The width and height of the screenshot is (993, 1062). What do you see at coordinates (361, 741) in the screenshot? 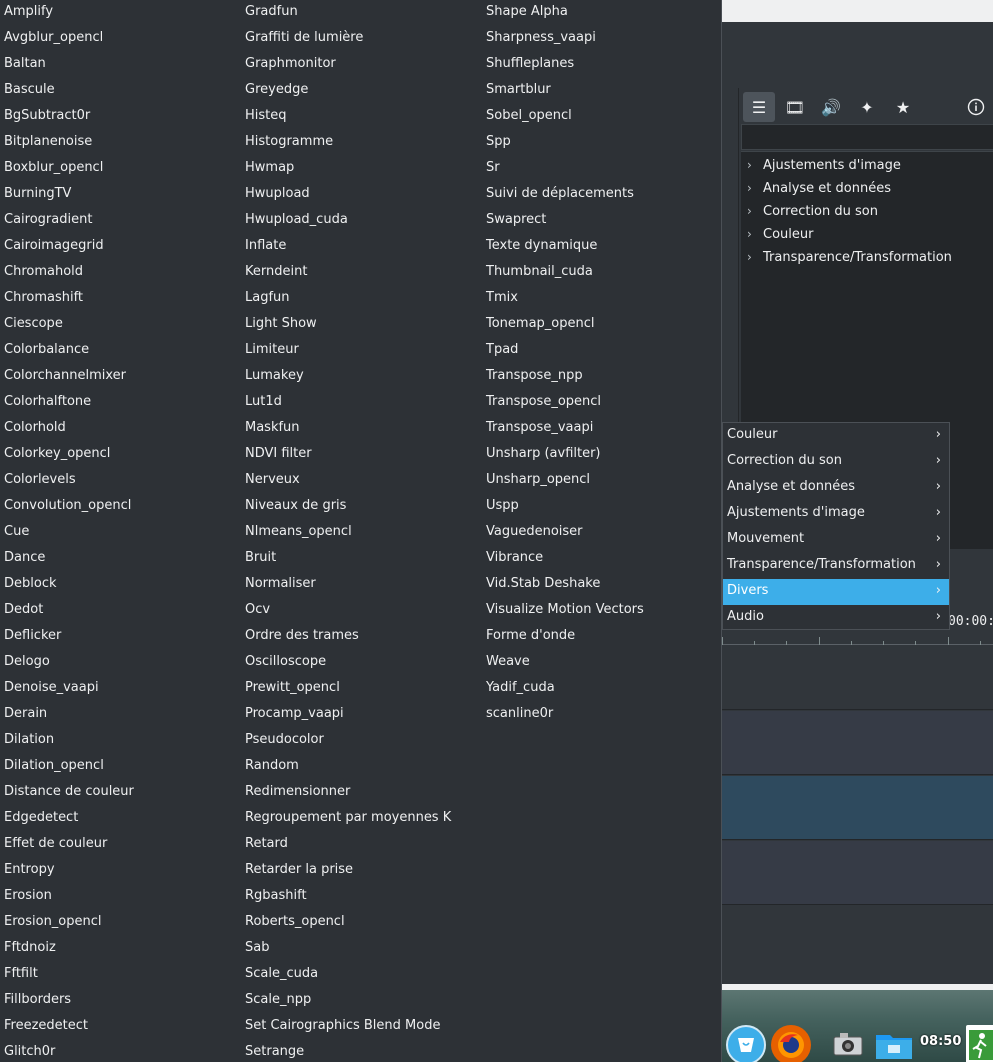
I see `menu-item: Pseudocolor` at bounding box center [361, 741].